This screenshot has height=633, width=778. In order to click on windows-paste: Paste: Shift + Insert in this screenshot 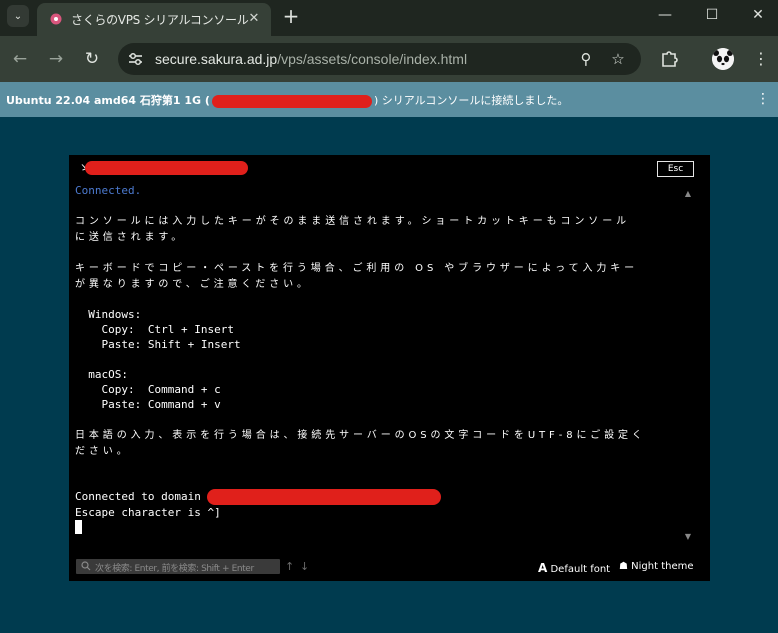, I will do `click(171, 344)`.